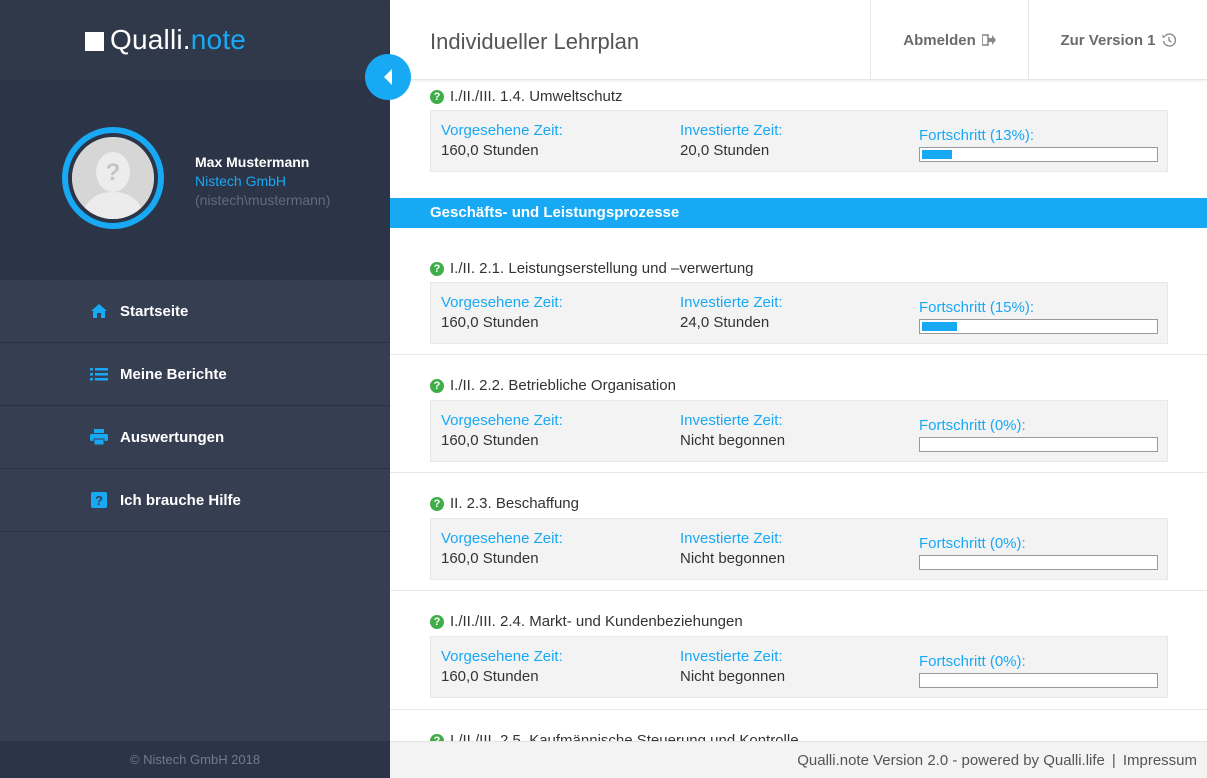  Describe the element at coordinates (1169, 40) in the screenshot. I see `history-icon` at that location.